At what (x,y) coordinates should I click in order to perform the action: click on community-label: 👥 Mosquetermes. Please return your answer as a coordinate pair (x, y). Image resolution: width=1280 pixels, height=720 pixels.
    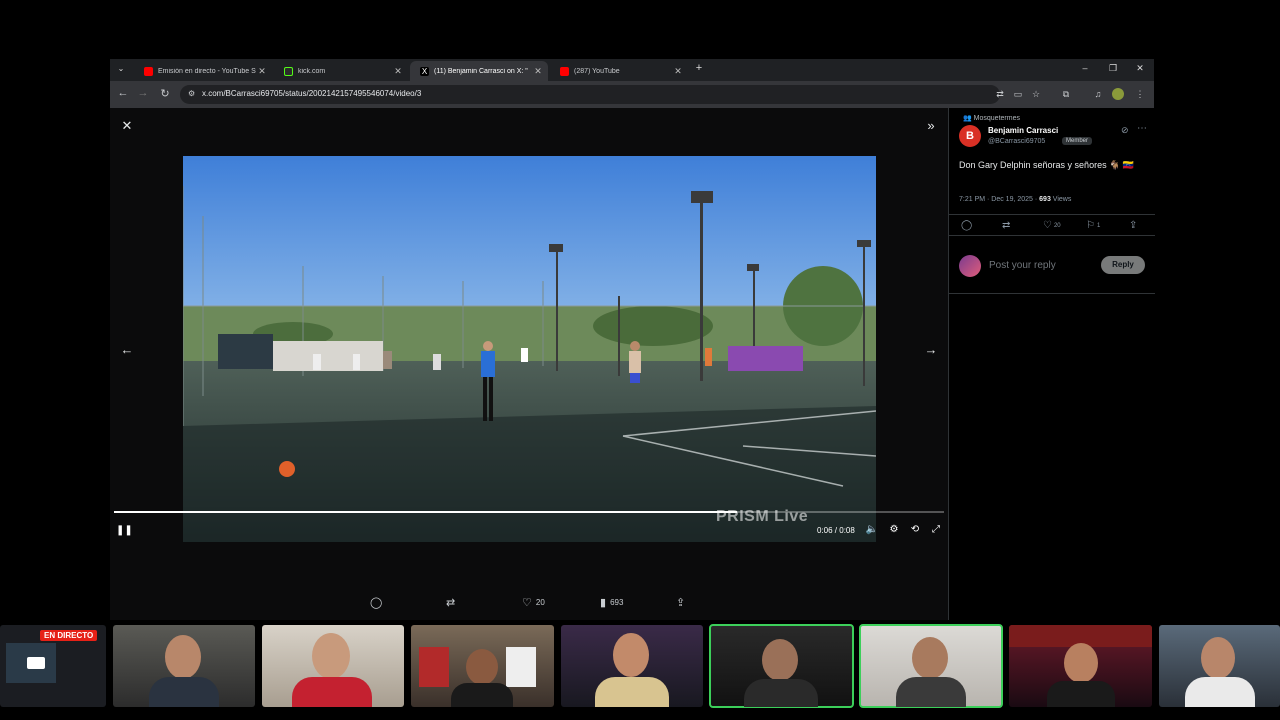
    Looking at the image, I should click on (991, 118).